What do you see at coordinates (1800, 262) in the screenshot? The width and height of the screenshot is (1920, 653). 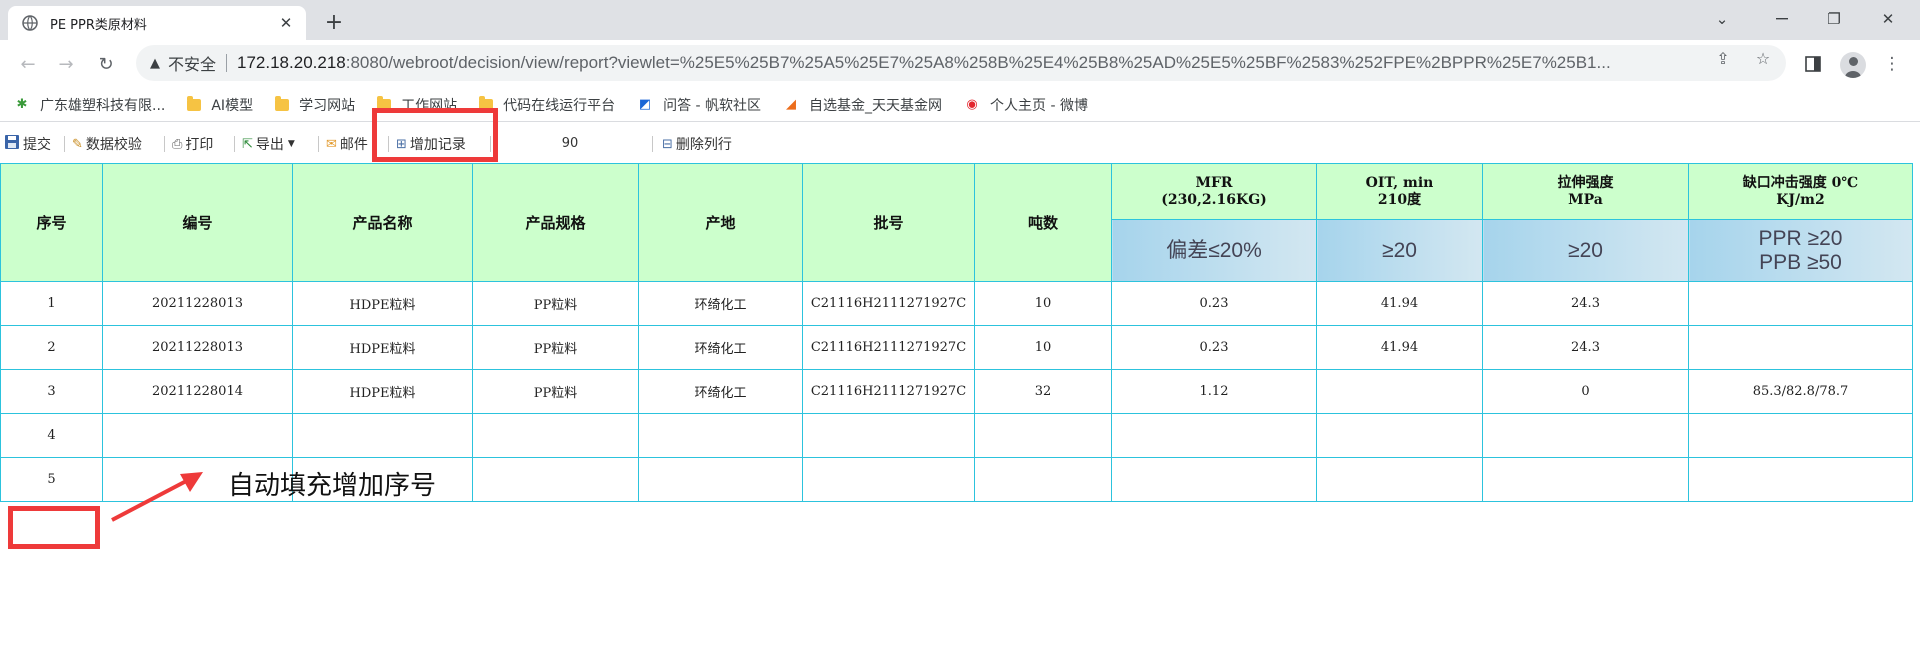 I see `requirement-impact-line2: PPB ≥50` at bounding box center [1800, 262].